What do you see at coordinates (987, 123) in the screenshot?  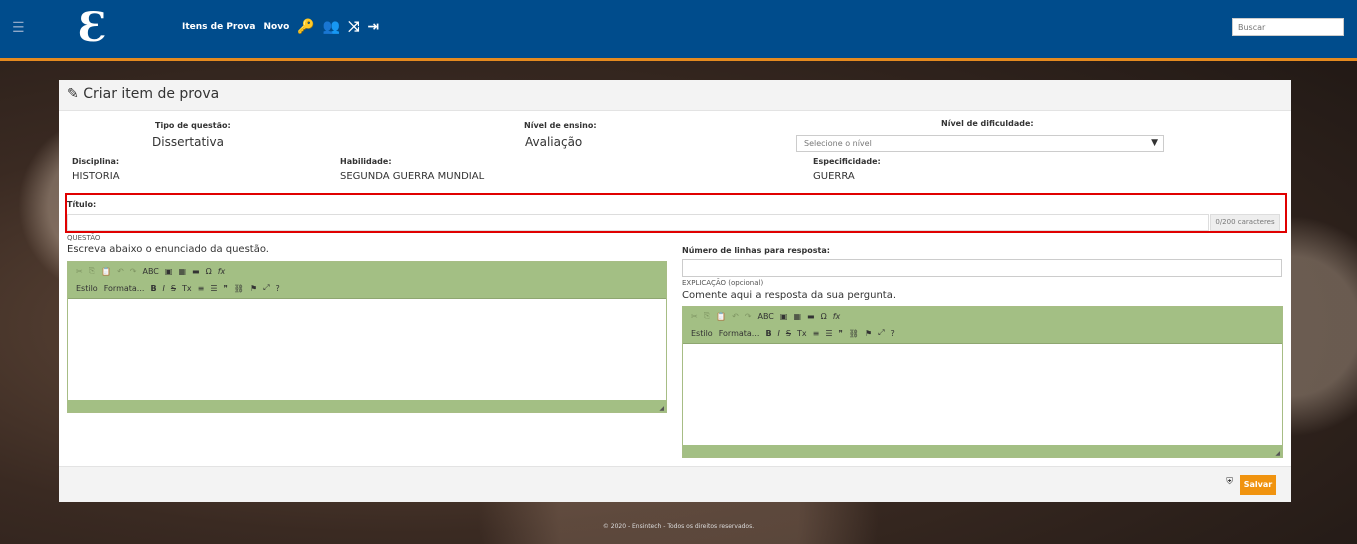 I see `dificuldade-label: Nível de dificuldade:` at bounding box center [987, 123].